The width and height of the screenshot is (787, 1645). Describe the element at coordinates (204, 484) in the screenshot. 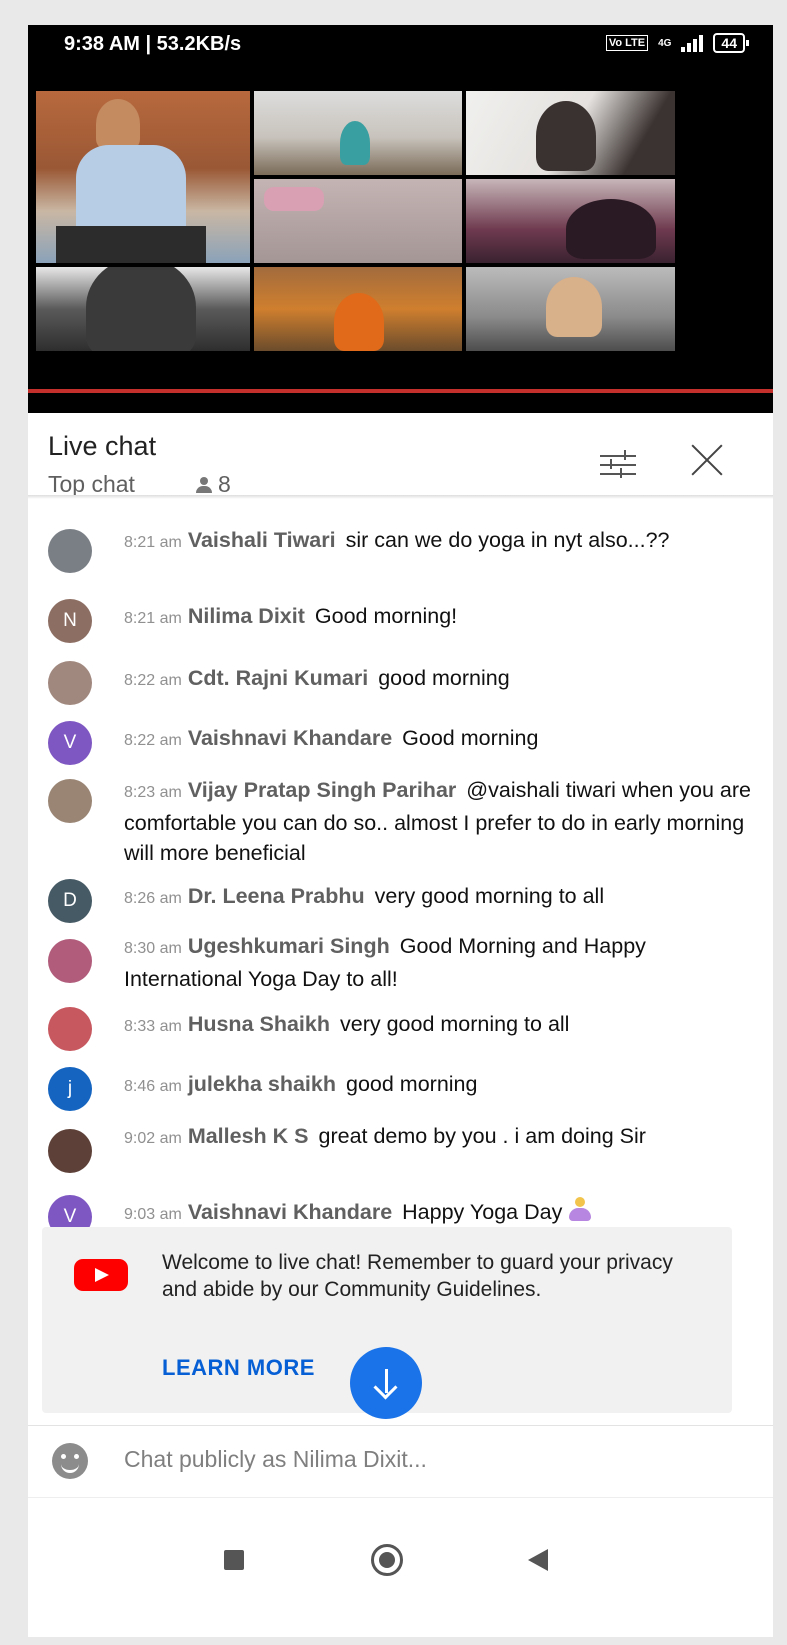

I see `person-icon` at that location.